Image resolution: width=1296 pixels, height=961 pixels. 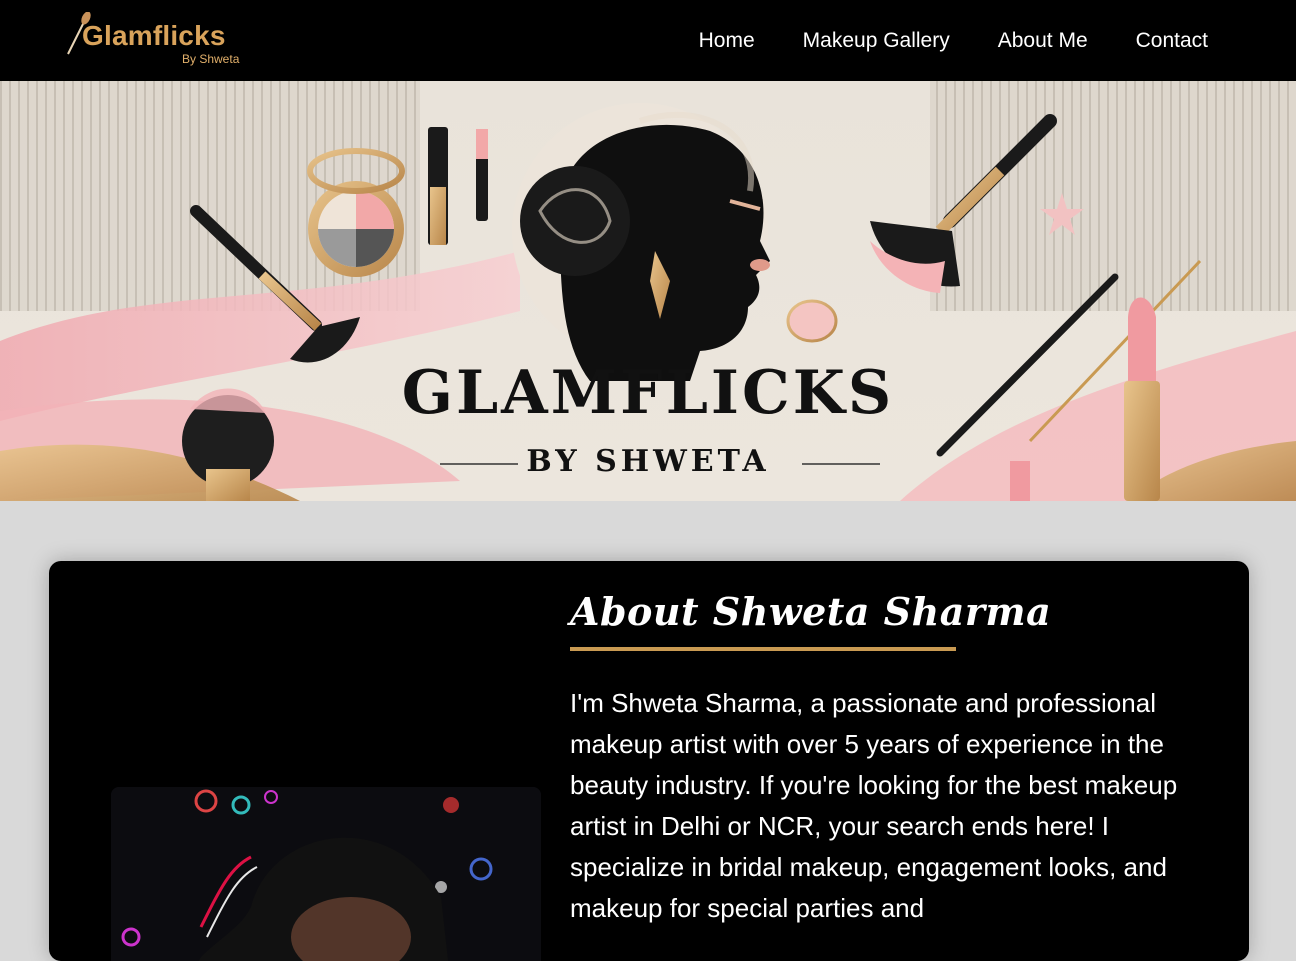 What do you see at coordinates (648, 393) in the screenshot?
I see `banner-title: GLAMFLICKS` at bounding box center [648, 393].